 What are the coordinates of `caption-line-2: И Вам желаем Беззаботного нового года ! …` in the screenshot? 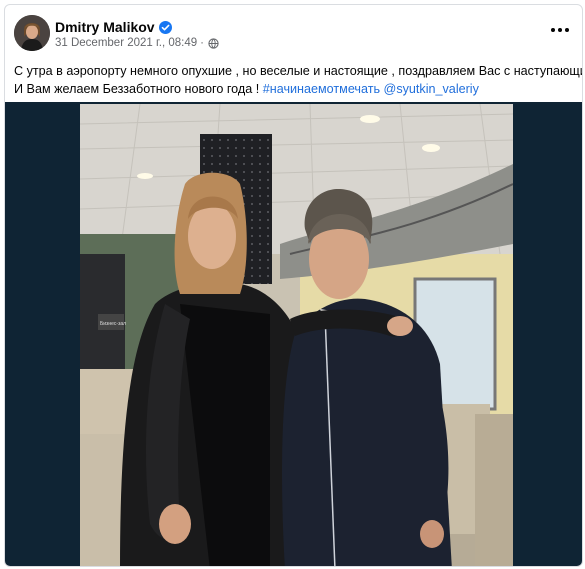 It's located at (294, 89).